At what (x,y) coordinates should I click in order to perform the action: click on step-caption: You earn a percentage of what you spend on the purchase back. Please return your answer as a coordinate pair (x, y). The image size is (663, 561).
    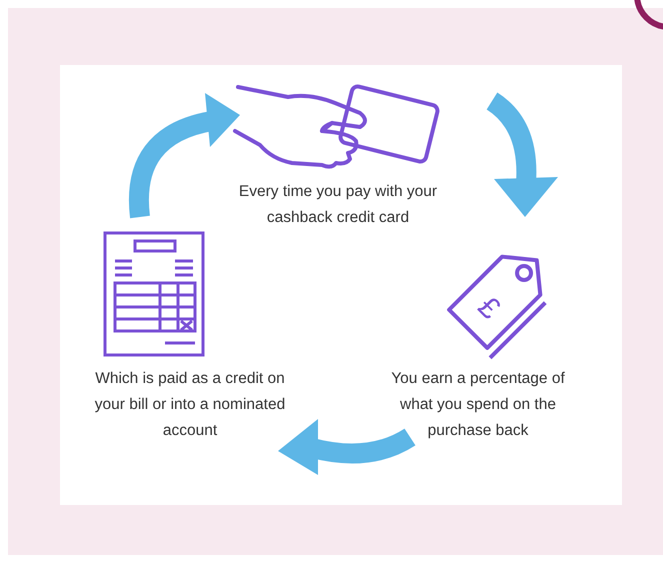
    Looking at the image, I should click on (478, 405).